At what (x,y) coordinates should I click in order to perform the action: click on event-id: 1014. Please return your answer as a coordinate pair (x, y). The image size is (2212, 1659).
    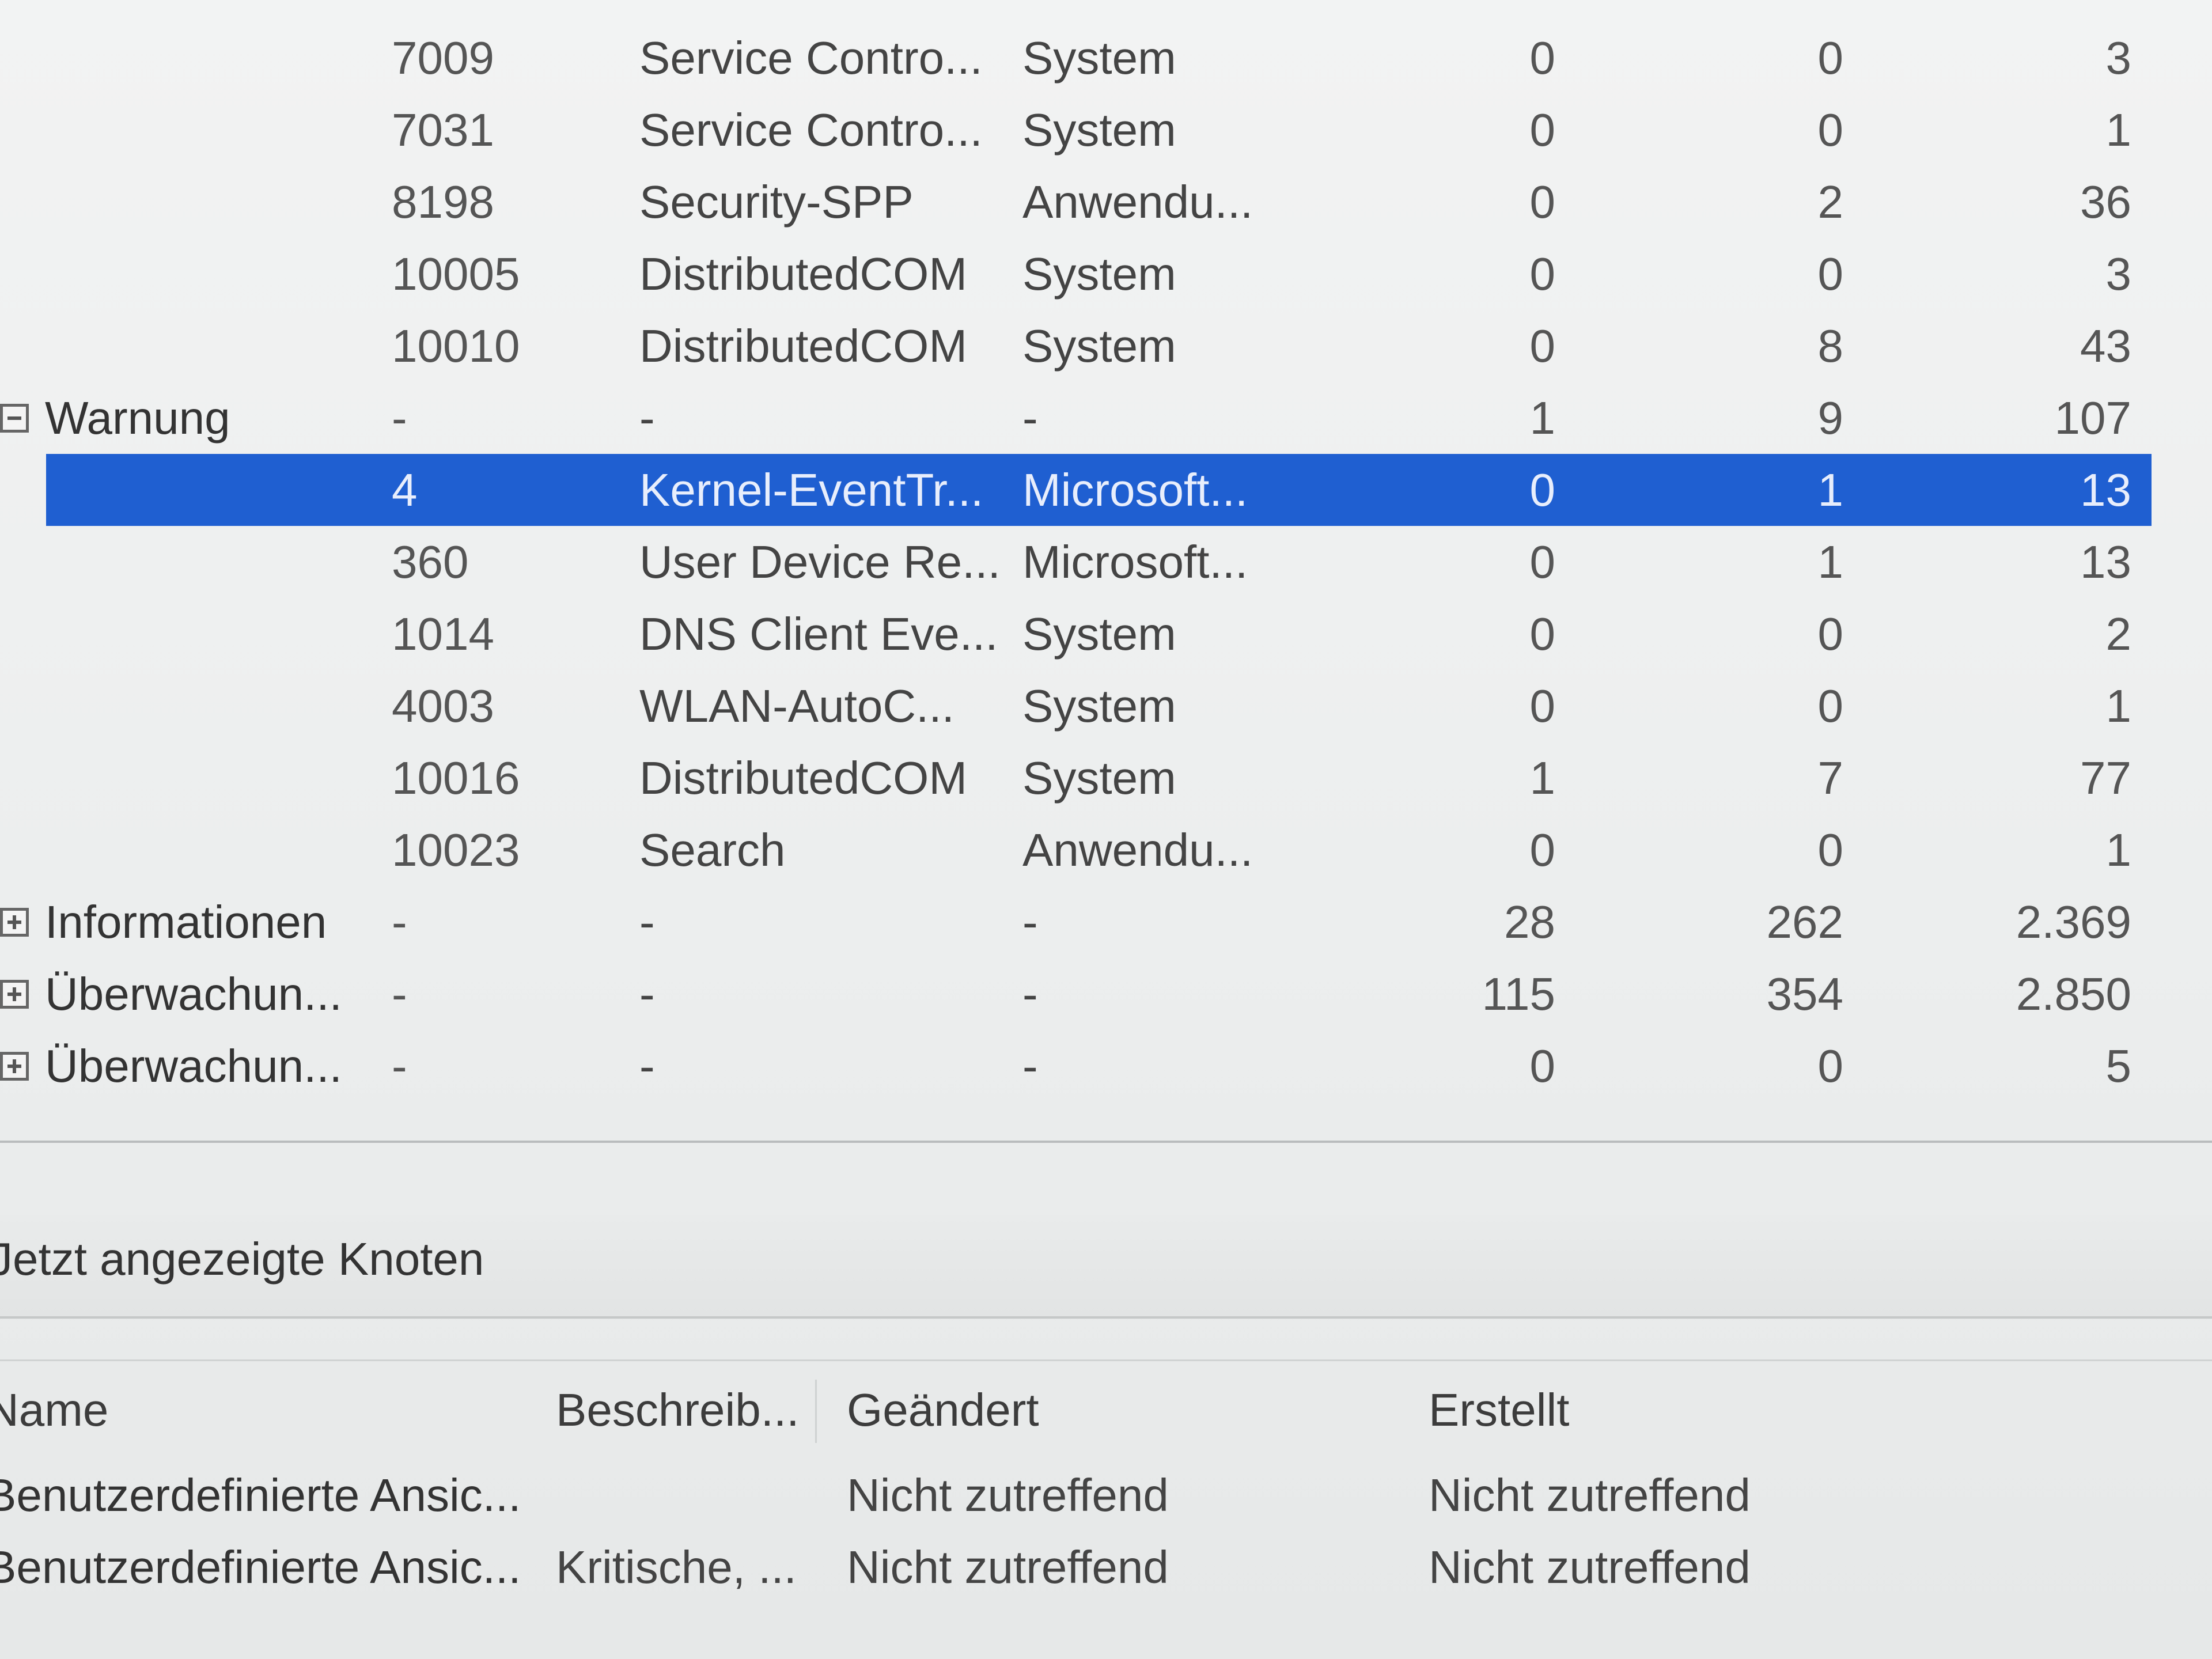
    Looking at the image, I should click on (443, 634).